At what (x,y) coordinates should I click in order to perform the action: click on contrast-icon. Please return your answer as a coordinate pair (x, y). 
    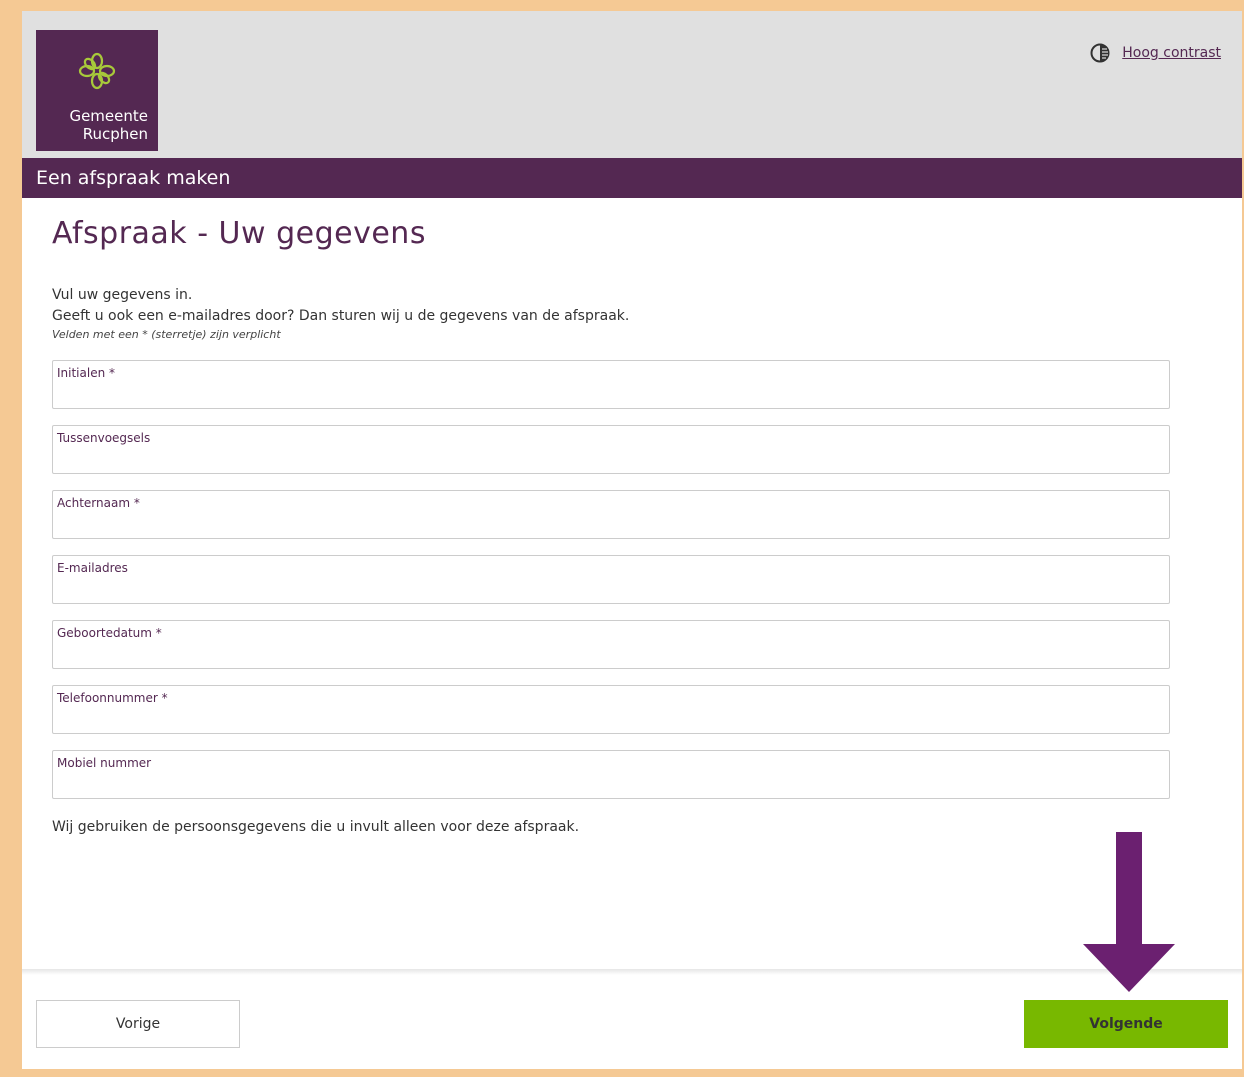
    Looking at the image, I should click on (1100, 53).